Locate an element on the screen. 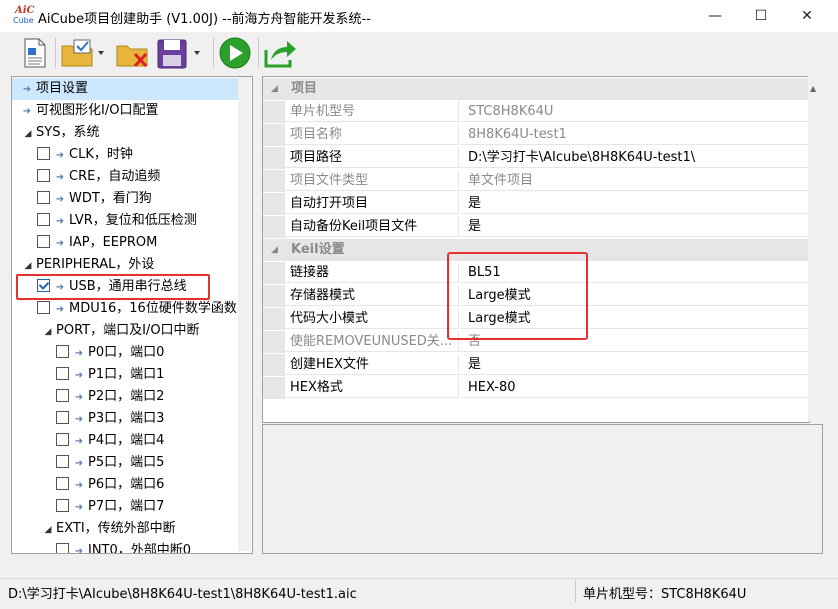 The image size is (838, 609). grid-row: HEX格式 HEX-80 is located at coordinates (536, 388).